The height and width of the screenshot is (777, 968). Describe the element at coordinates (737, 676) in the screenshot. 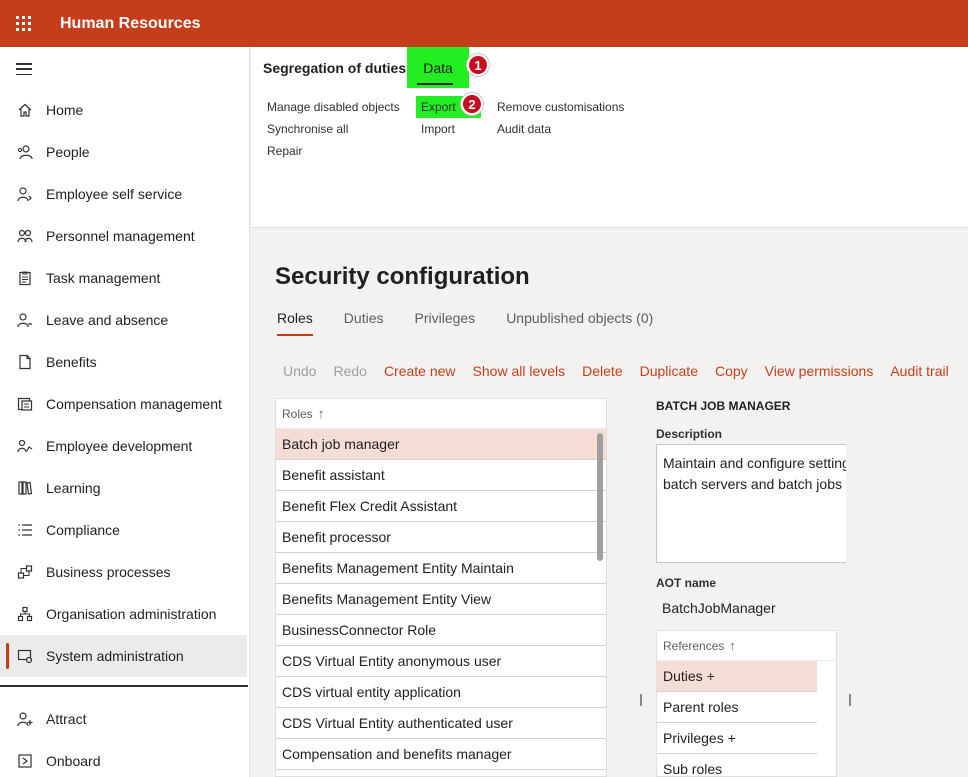

I see `table-row: Duties +` at that location.